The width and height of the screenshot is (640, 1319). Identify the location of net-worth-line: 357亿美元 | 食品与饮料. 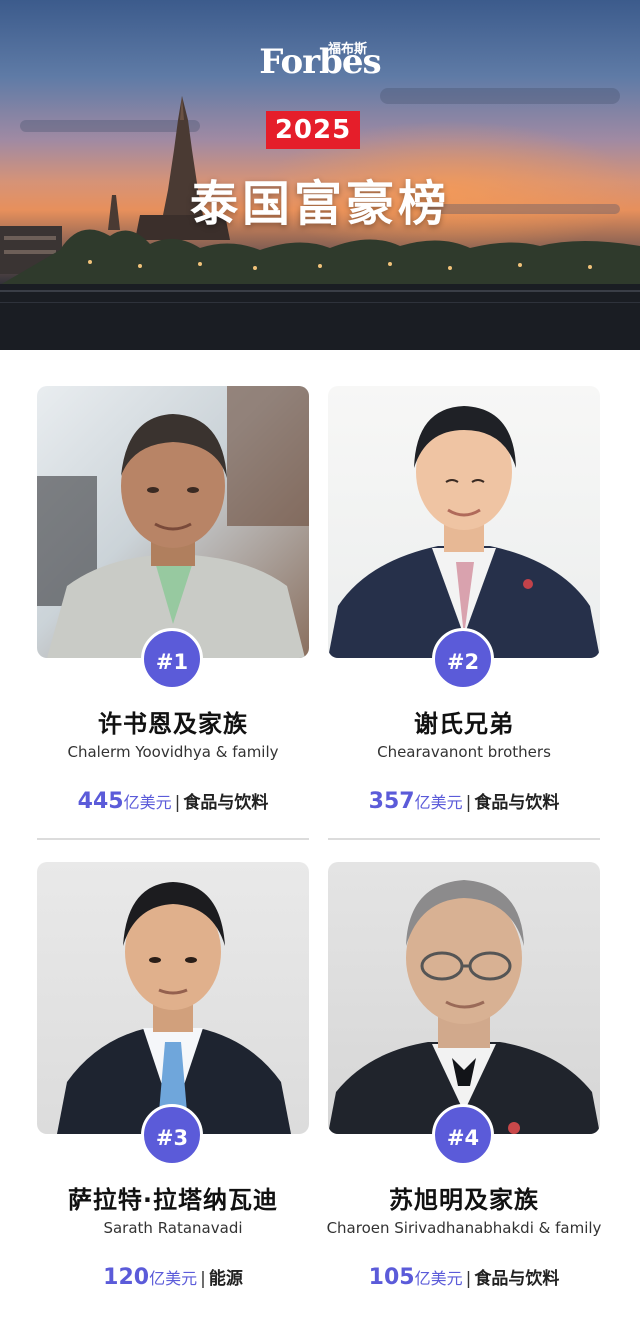
(464, 801).